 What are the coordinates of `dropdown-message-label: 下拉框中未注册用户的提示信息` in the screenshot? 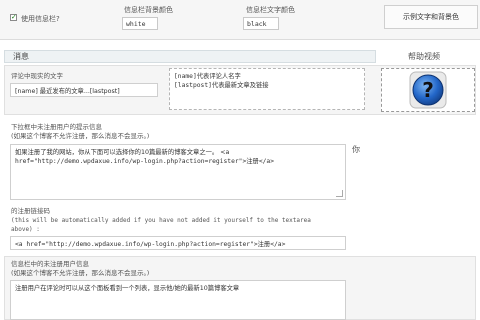 It's located at (56, 127).